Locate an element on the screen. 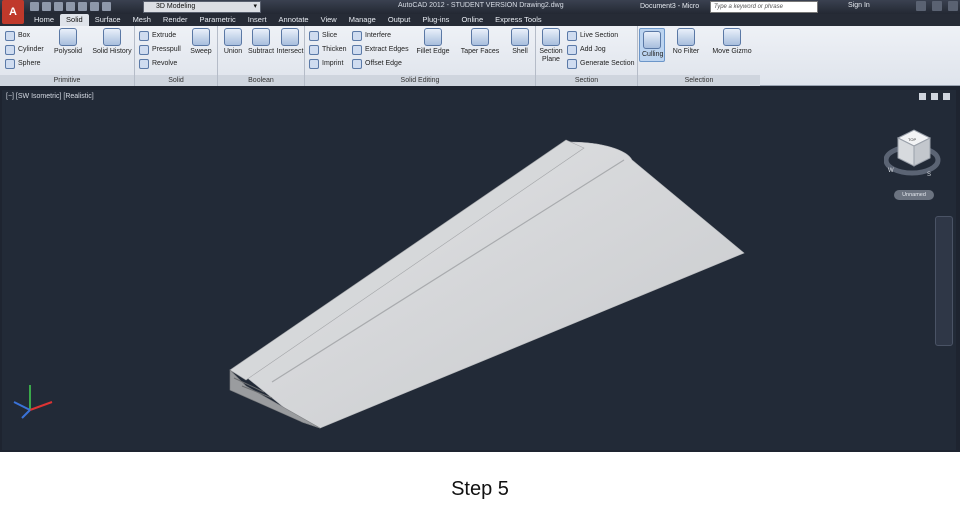 This screenshot has height=528, width=960. move-gizmo-icon is located at coordinates (732, 37).